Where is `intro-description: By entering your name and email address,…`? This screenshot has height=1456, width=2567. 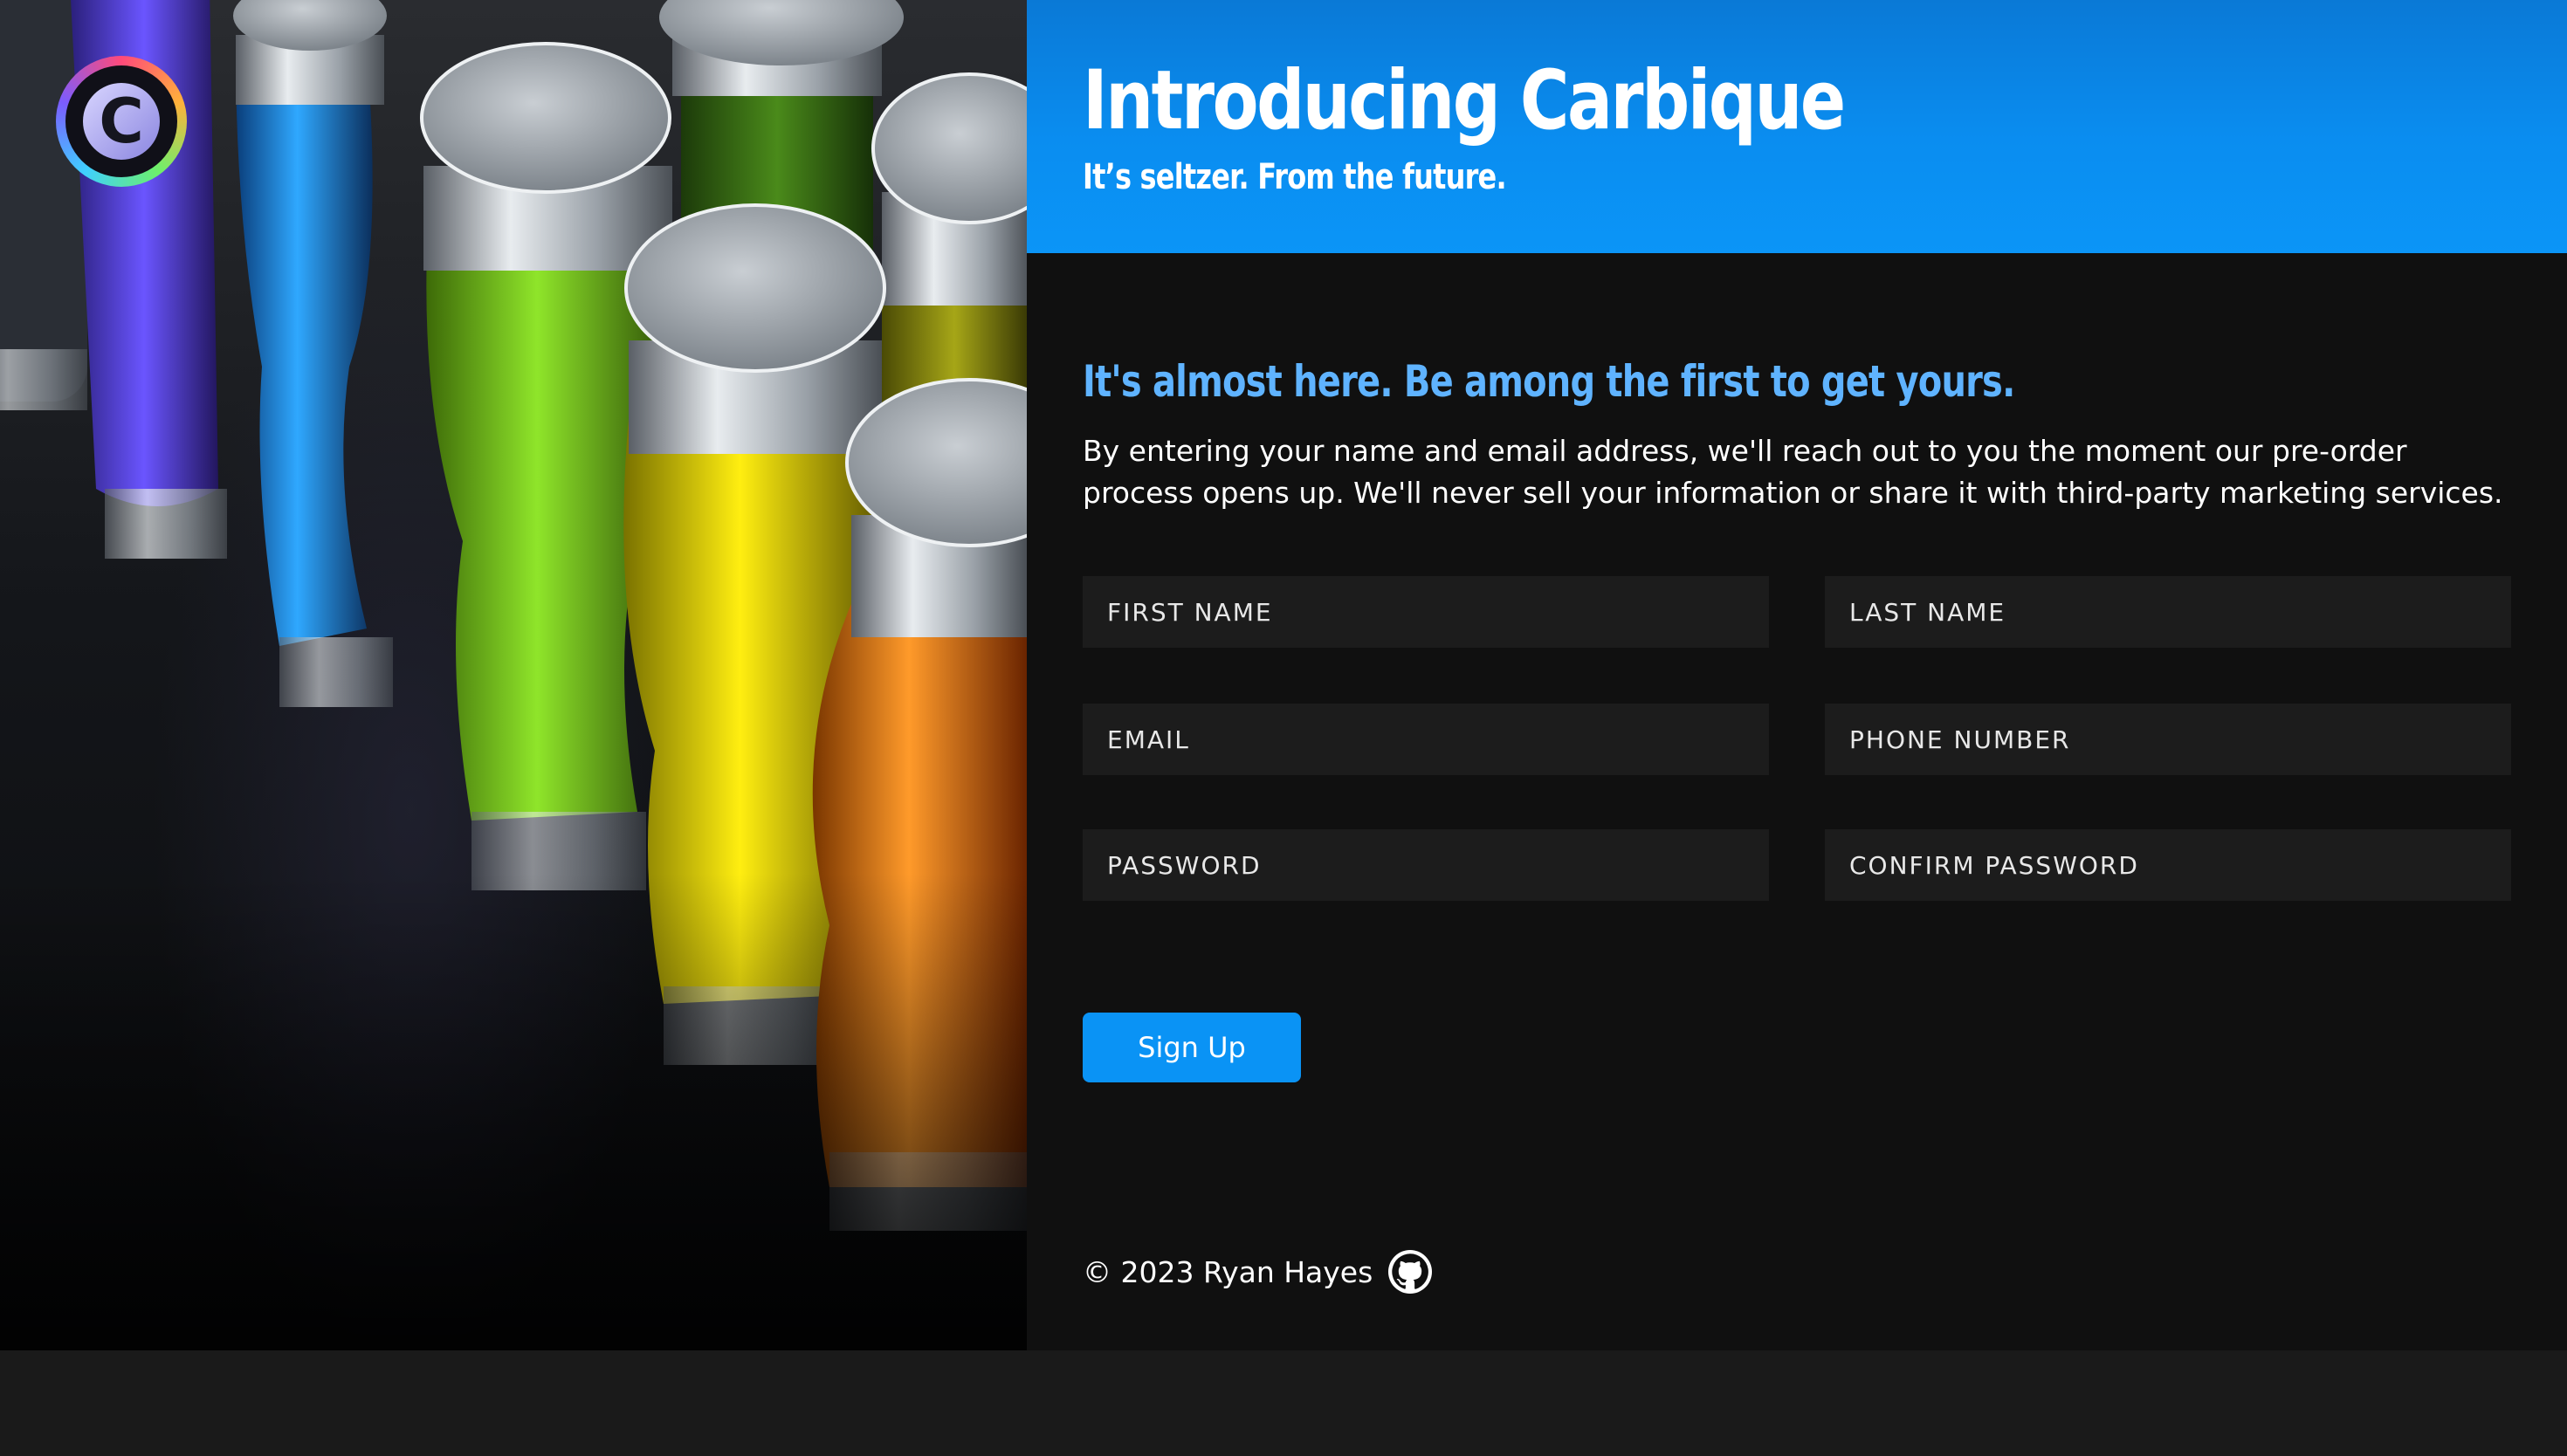 intro-description: By entering your name and email address,… is located at coordinates (1793, 472).